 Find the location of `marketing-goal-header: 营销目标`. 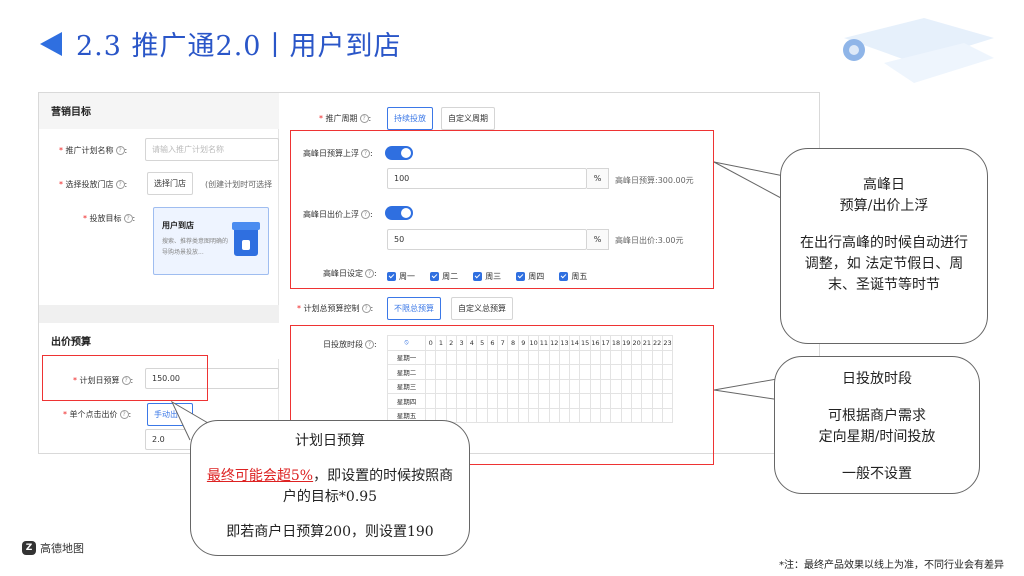

marketing-goal-header: 营销目标 is located at coordinates (159, 111).